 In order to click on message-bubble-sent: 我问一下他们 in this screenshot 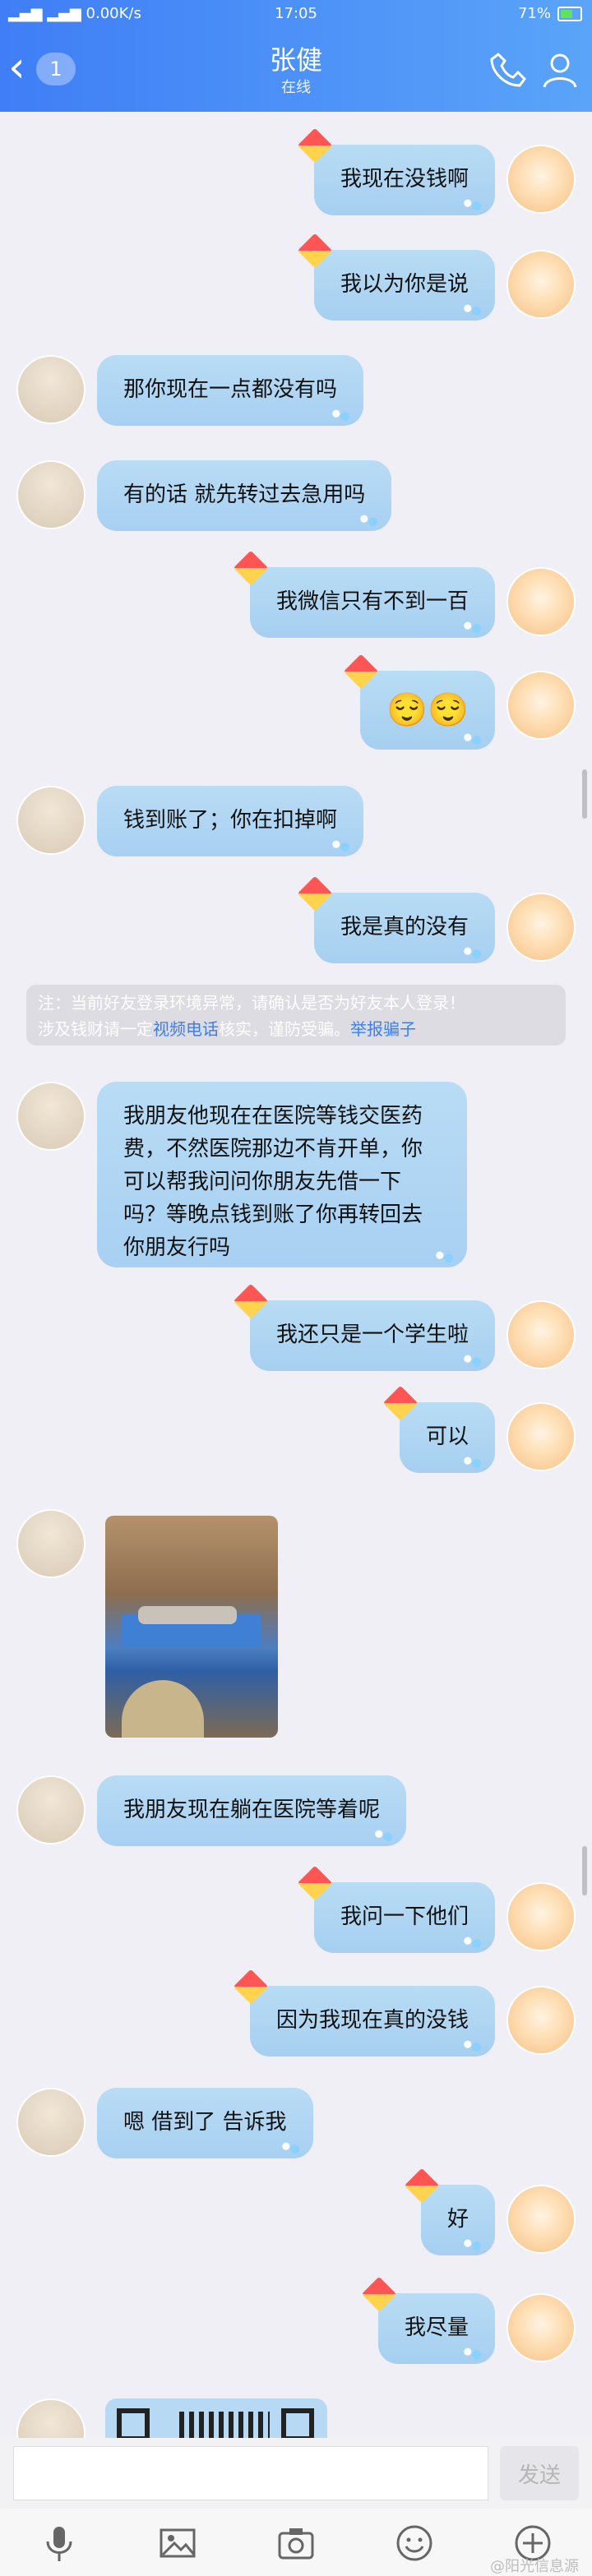, I will do `click(396, 1909)`.